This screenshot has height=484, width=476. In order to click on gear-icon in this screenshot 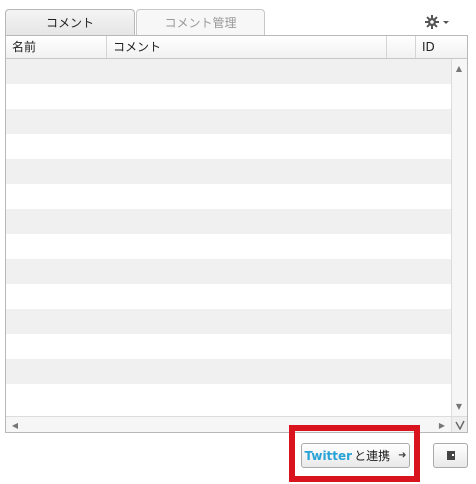, I will do `click(432, 22)`.